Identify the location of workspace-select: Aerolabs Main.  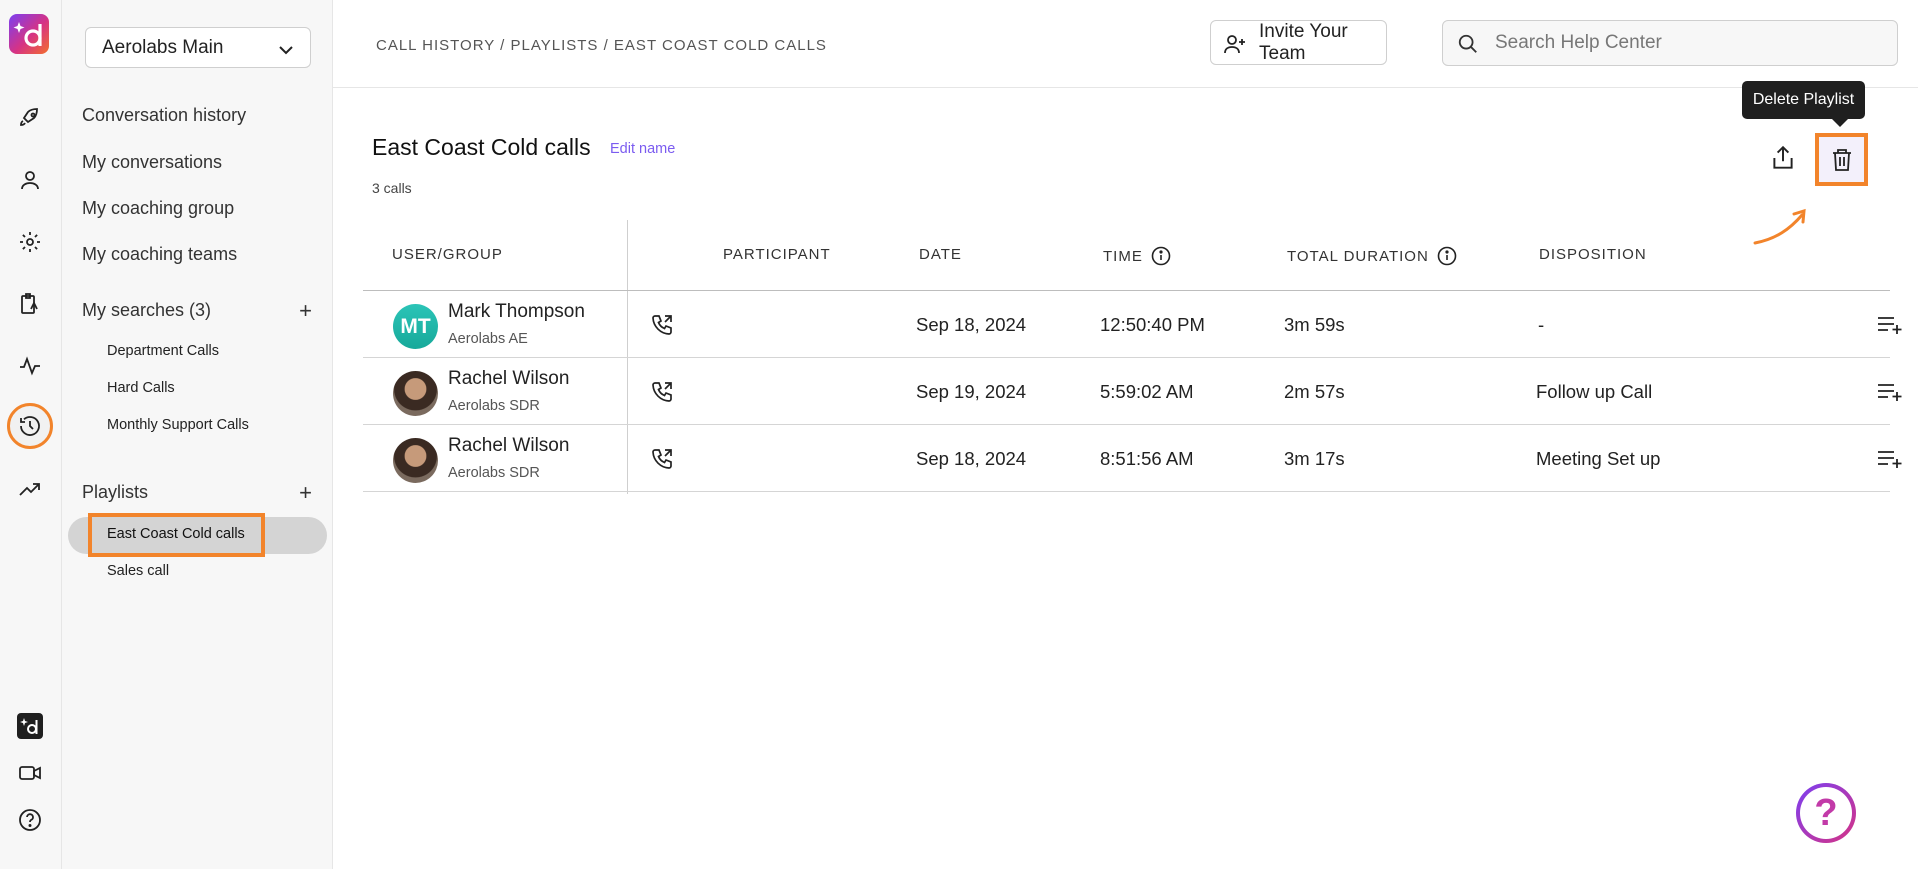
(198, 47).